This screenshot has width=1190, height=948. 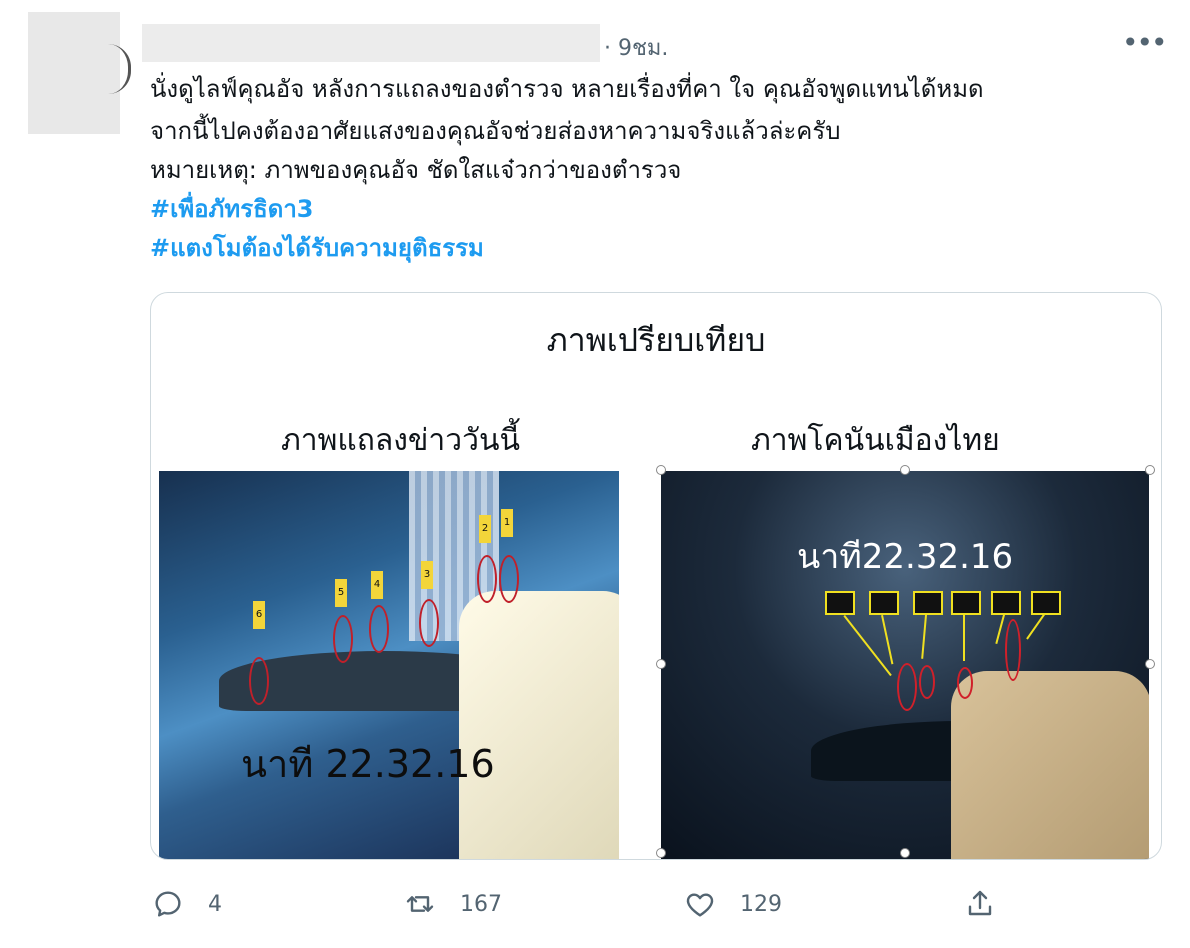 I want to click on tweet-timestamp: · 9ชม., so click(x=636, y=47).